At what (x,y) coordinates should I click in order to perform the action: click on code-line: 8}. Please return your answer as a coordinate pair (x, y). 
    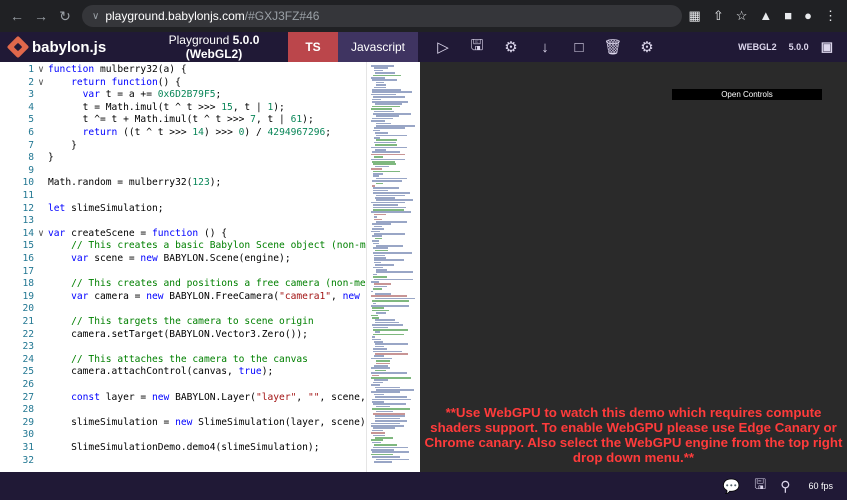
    Looking at the image, I should click on (183, 157).